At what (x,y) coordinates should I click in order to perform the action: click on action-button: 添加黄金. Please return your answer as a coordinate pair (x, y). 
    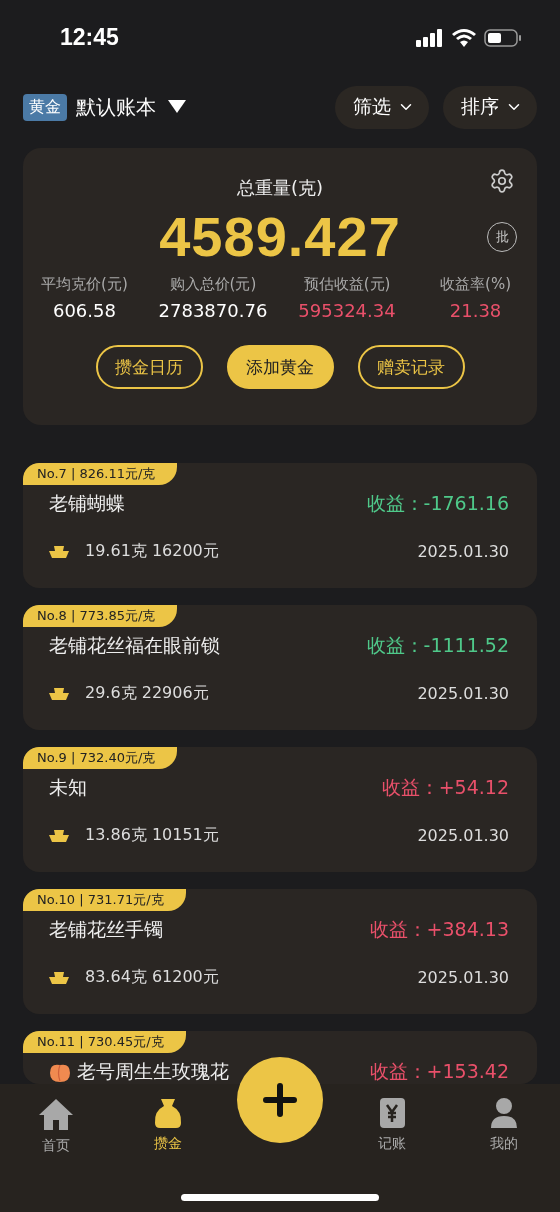
    Looking at the image, I should click on (280, 367).